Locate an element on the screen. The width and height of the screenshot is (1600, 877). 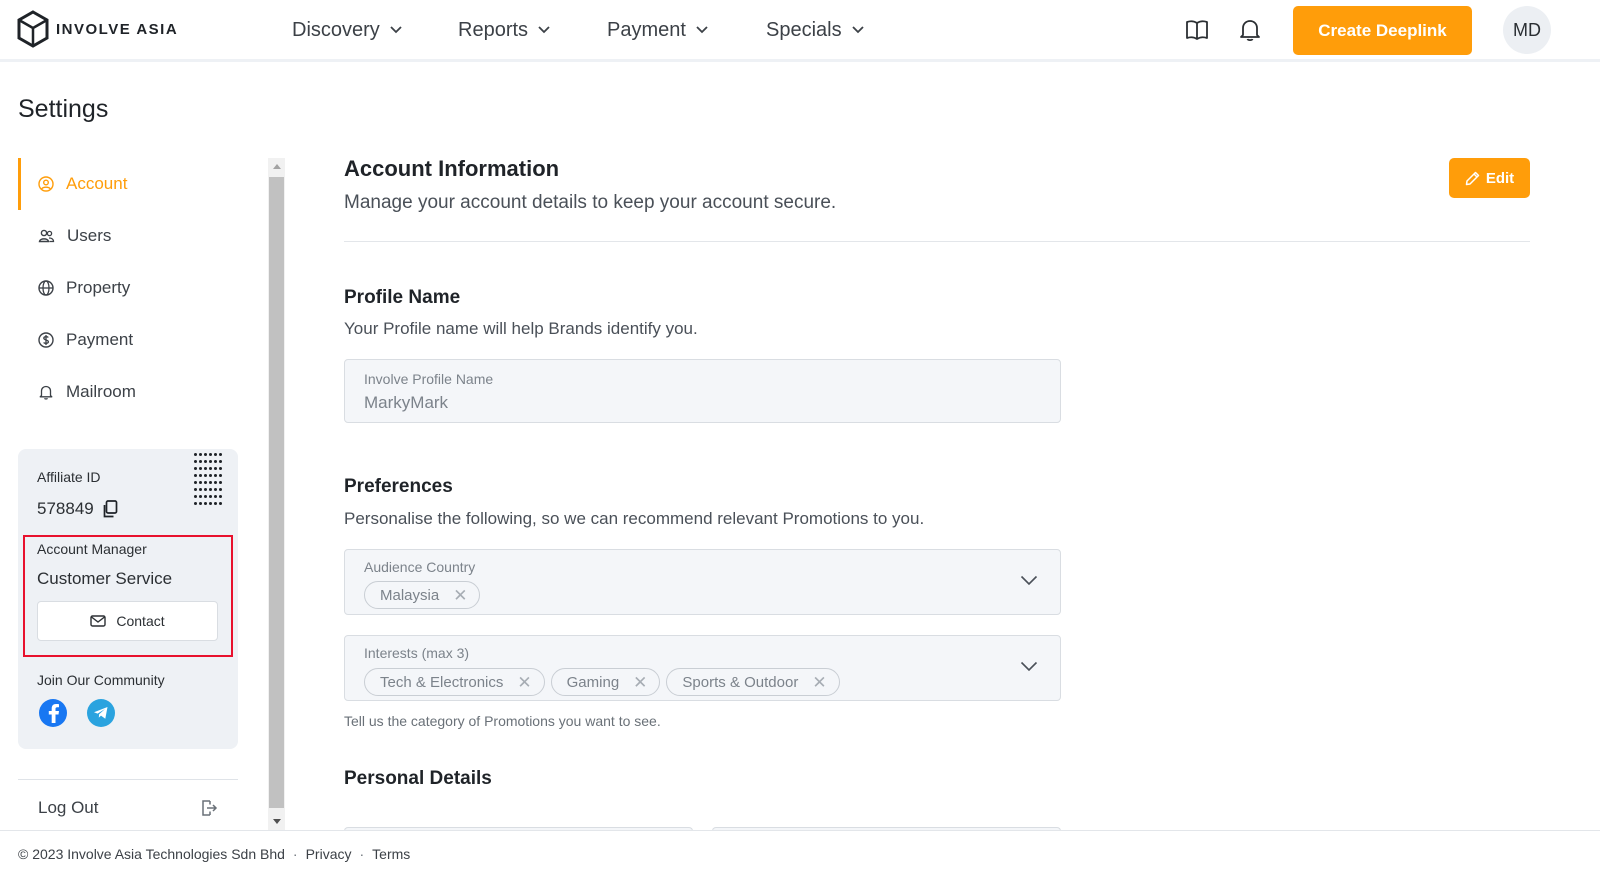
book-icon is located at coordinates (1197, 30).